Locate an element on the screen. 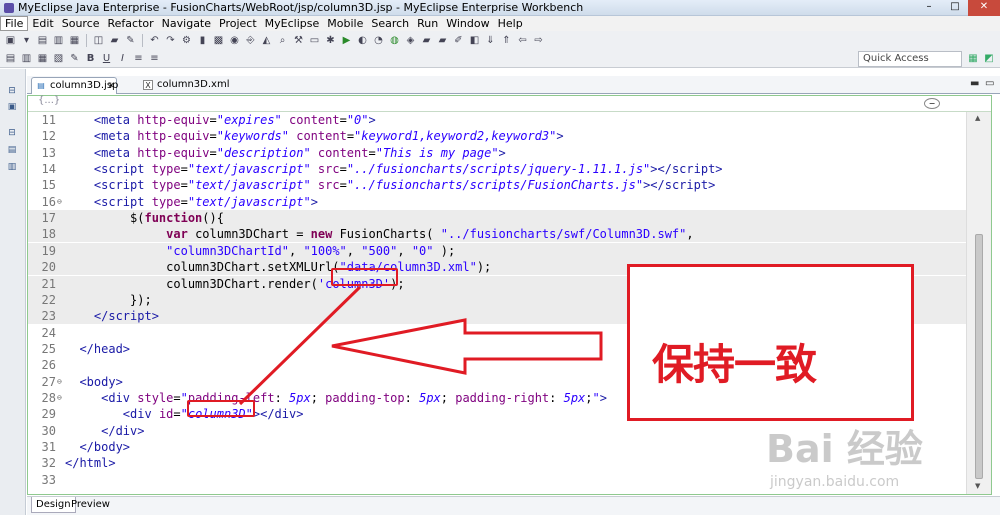  baidu-watermark: Bai 经验 jingyan.baidu.com is located at coordinates (881, 464).